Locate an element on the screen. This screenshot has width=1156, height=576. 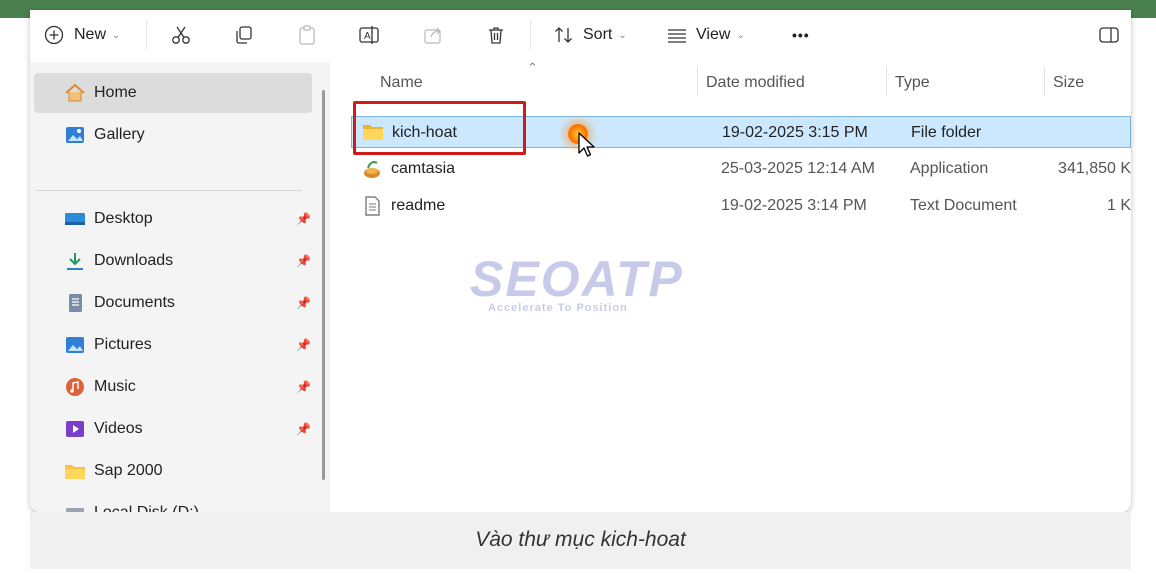
share-icon is located at coordinates (433, 35).